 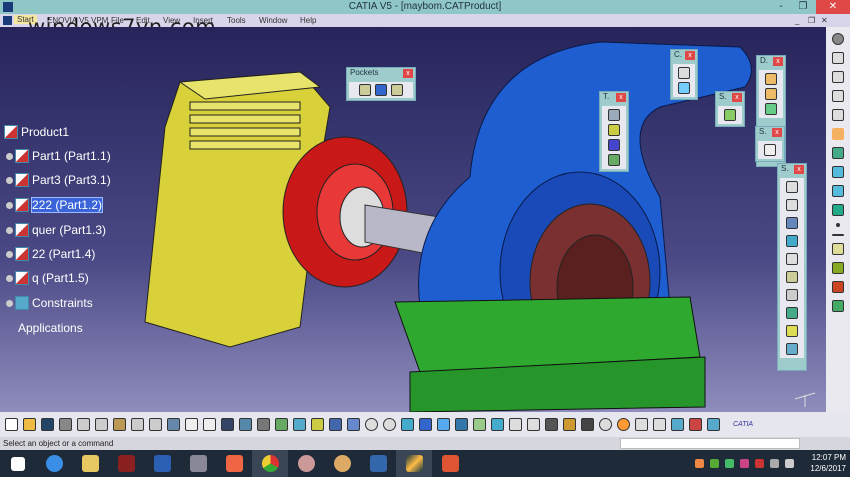 What do you see at coordinates (605, 424) in the screenshot?
I see `snap-icon` at bounding box center [605, 424].